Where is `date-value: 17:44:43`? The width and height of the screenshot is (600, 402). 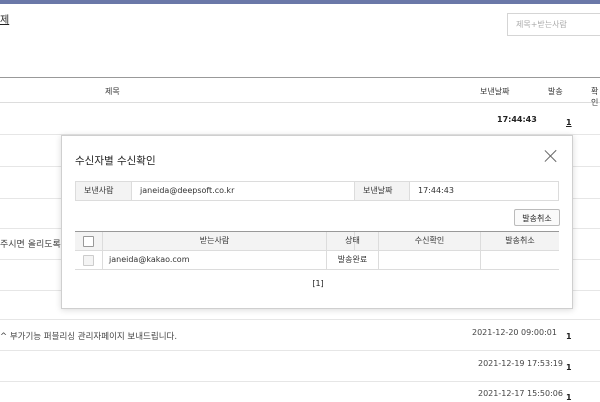 date-value: 17:44:43 is located at coordinates (436, 190).